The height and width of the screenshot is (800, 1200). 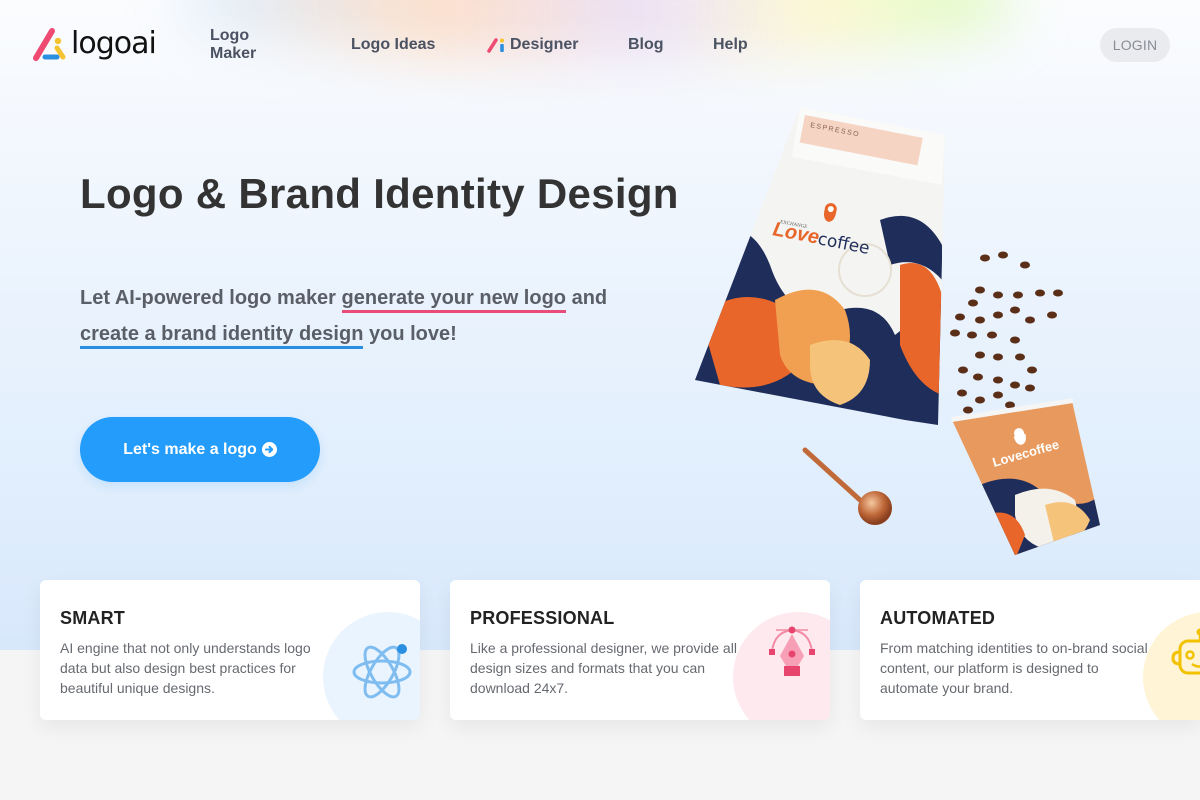 What do you see at coordinates (222, 336) in the screenshot?
I see `subtitle-highlight-create: create a brand identity design` at bounding box center [222, 336].